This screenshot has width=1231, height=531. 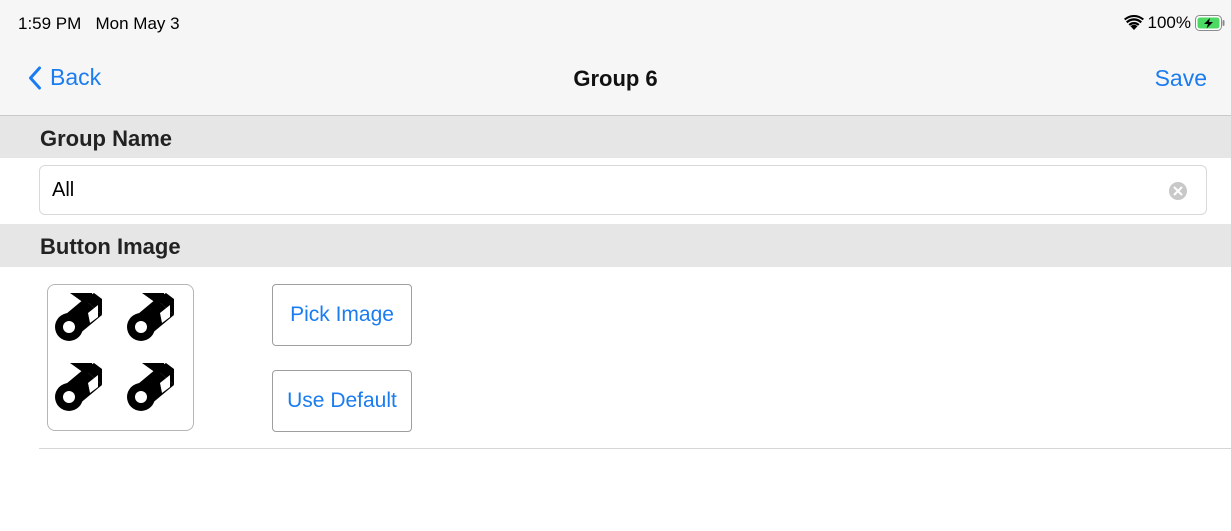 What do you see at coordinates (114, 352) in the screenshot?
I see `film-rolls-icon` at bounding box center [114, 352].